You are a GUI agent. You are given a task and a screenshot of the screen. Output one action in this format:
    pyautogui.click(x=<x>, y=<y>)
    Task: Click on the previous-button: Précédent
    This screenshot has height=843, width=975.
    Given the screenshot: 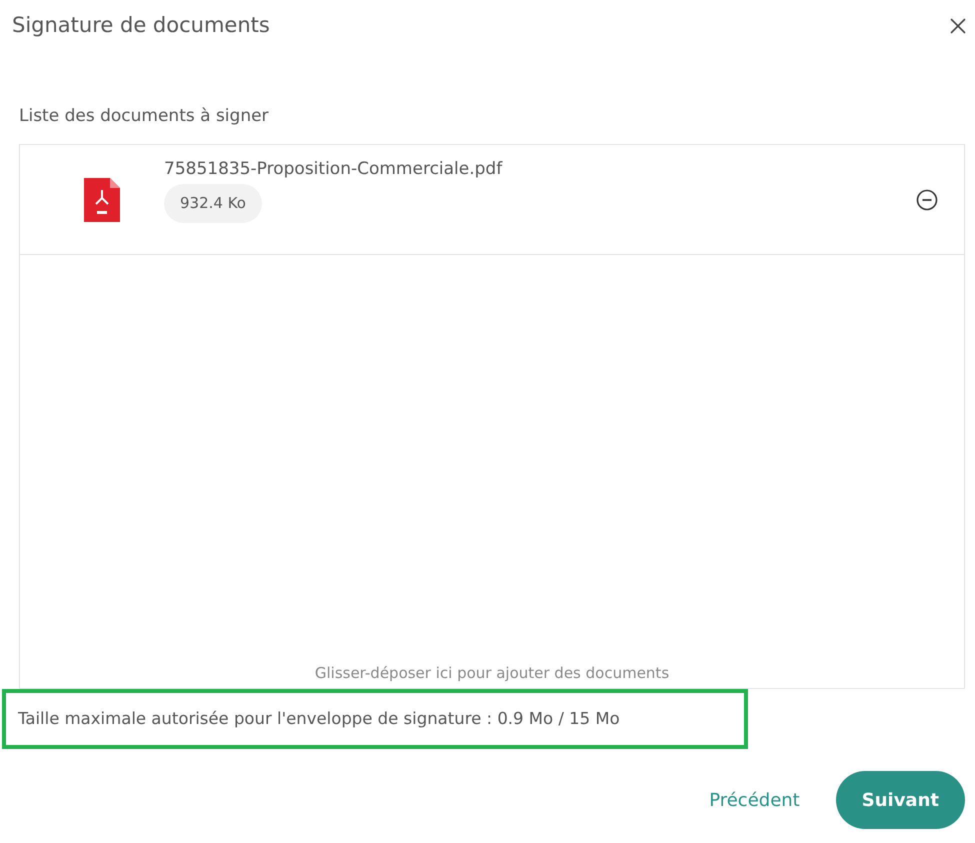 What is the action you would take?
    pyautogui.click(x=754, y=800)
    